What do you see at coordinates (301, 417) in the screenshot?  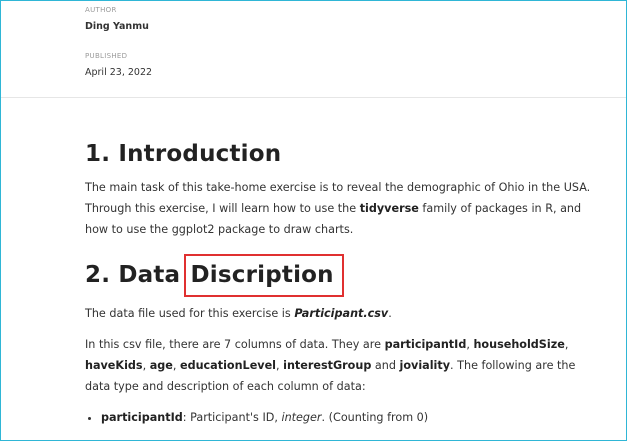 I see `bullet-type: integer` at bounding box center [301, 417].